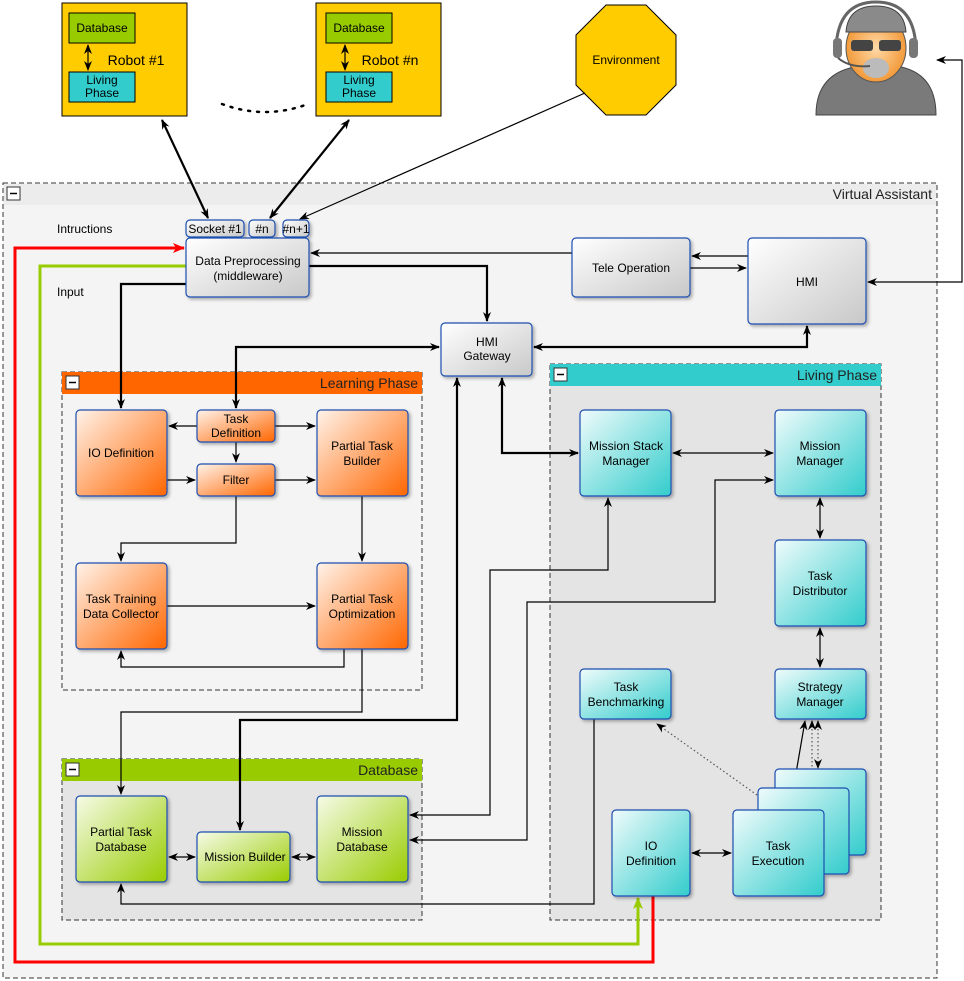 The width and height of the screenshot is (964, 981). Describe the element at coordinates (84, 229) in the screenshot. I see `instructions-label: Intructions` at that location.